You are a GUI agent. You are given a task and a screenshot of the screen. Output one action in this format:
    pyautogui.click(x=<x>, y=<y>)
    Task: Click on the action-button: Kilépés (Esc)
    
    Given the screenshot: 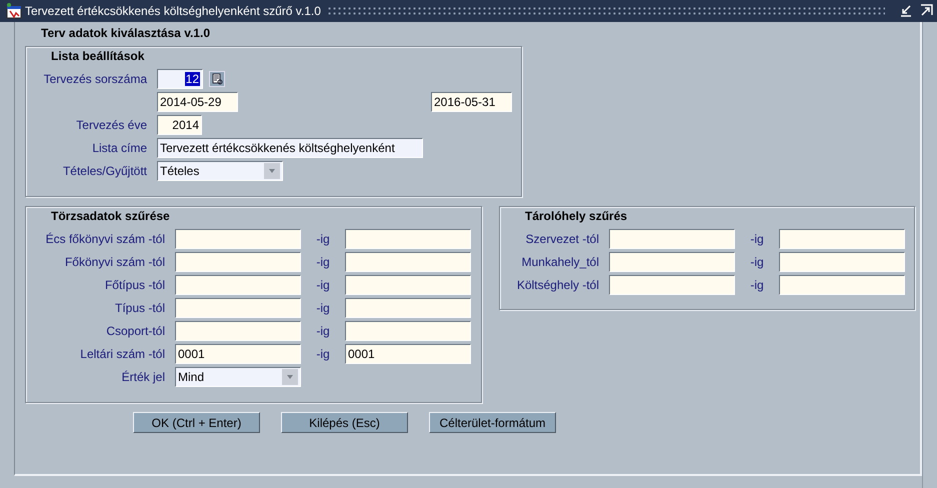 What is the action you would take?
    pyautogui.click(x=344, y=422)
    